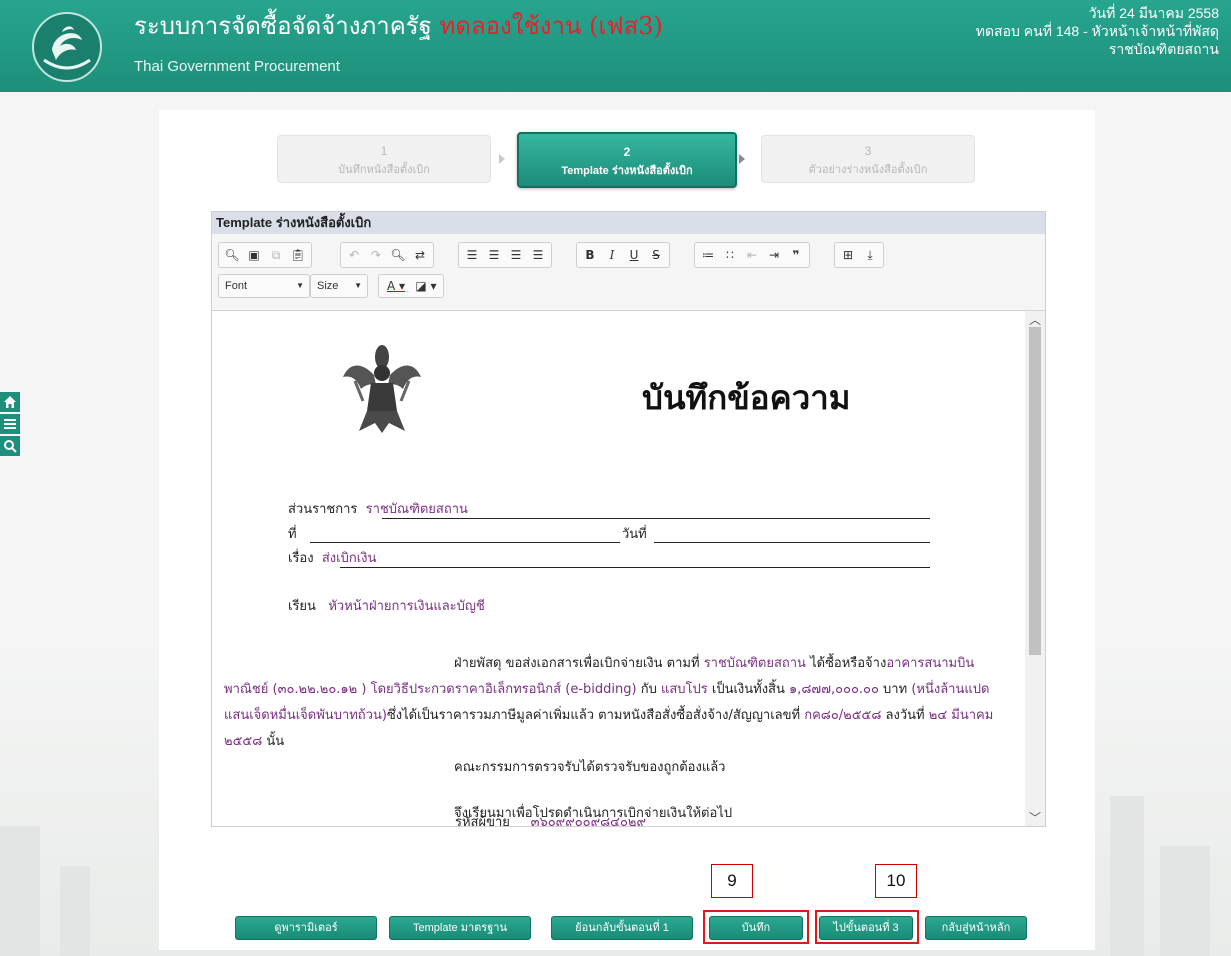 This screenshot has height=956, width=1231. What do you see at coordinates (1035, 319) in the screenshot?
I see `scroll-up-icon: ︿` at bounding box center [1035, 319].